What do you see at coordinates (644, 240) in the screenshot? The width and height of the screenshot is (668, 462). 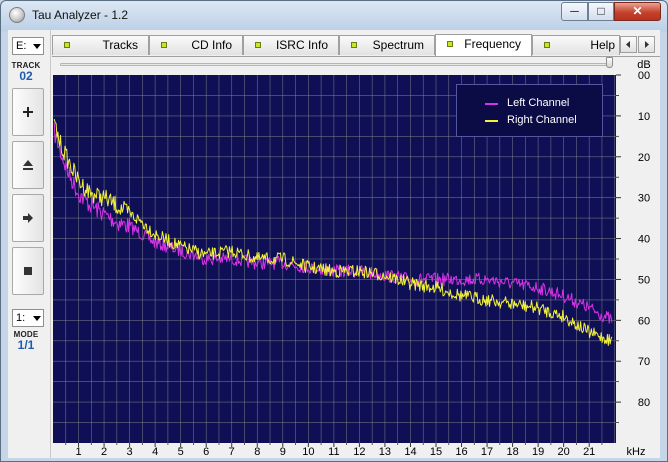 I see `y-tick-label: 40` at bounding box center [644, 240].